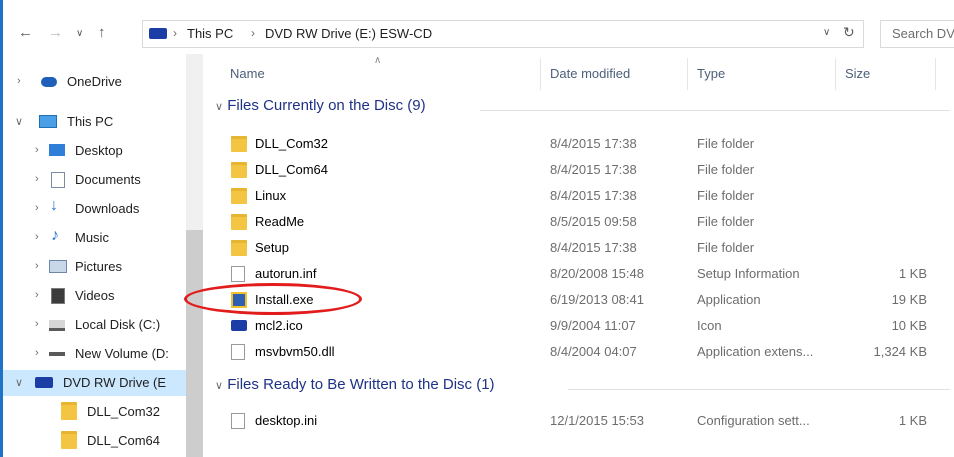  What do you see at coordinates (857, 73) in the screenshot?
I see `column-header-size: Size` at bounding box center [857, 73].